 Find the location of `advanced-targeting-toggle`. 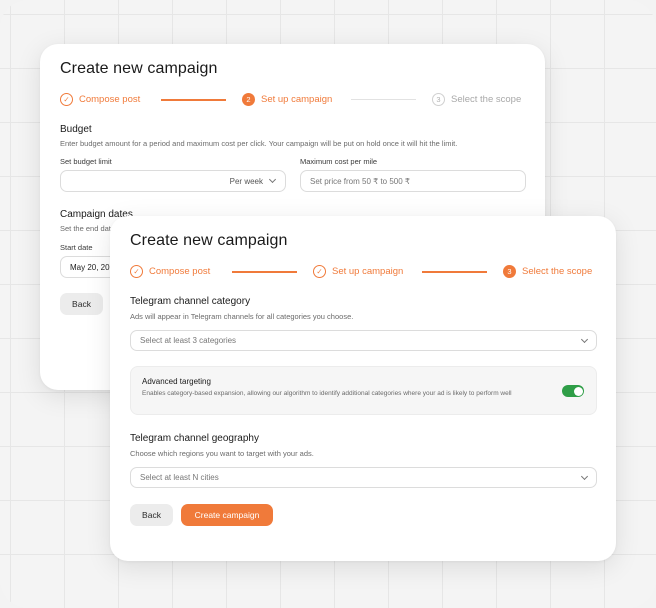

advanced-targeting-toggle is located at coordinates (573, 391).